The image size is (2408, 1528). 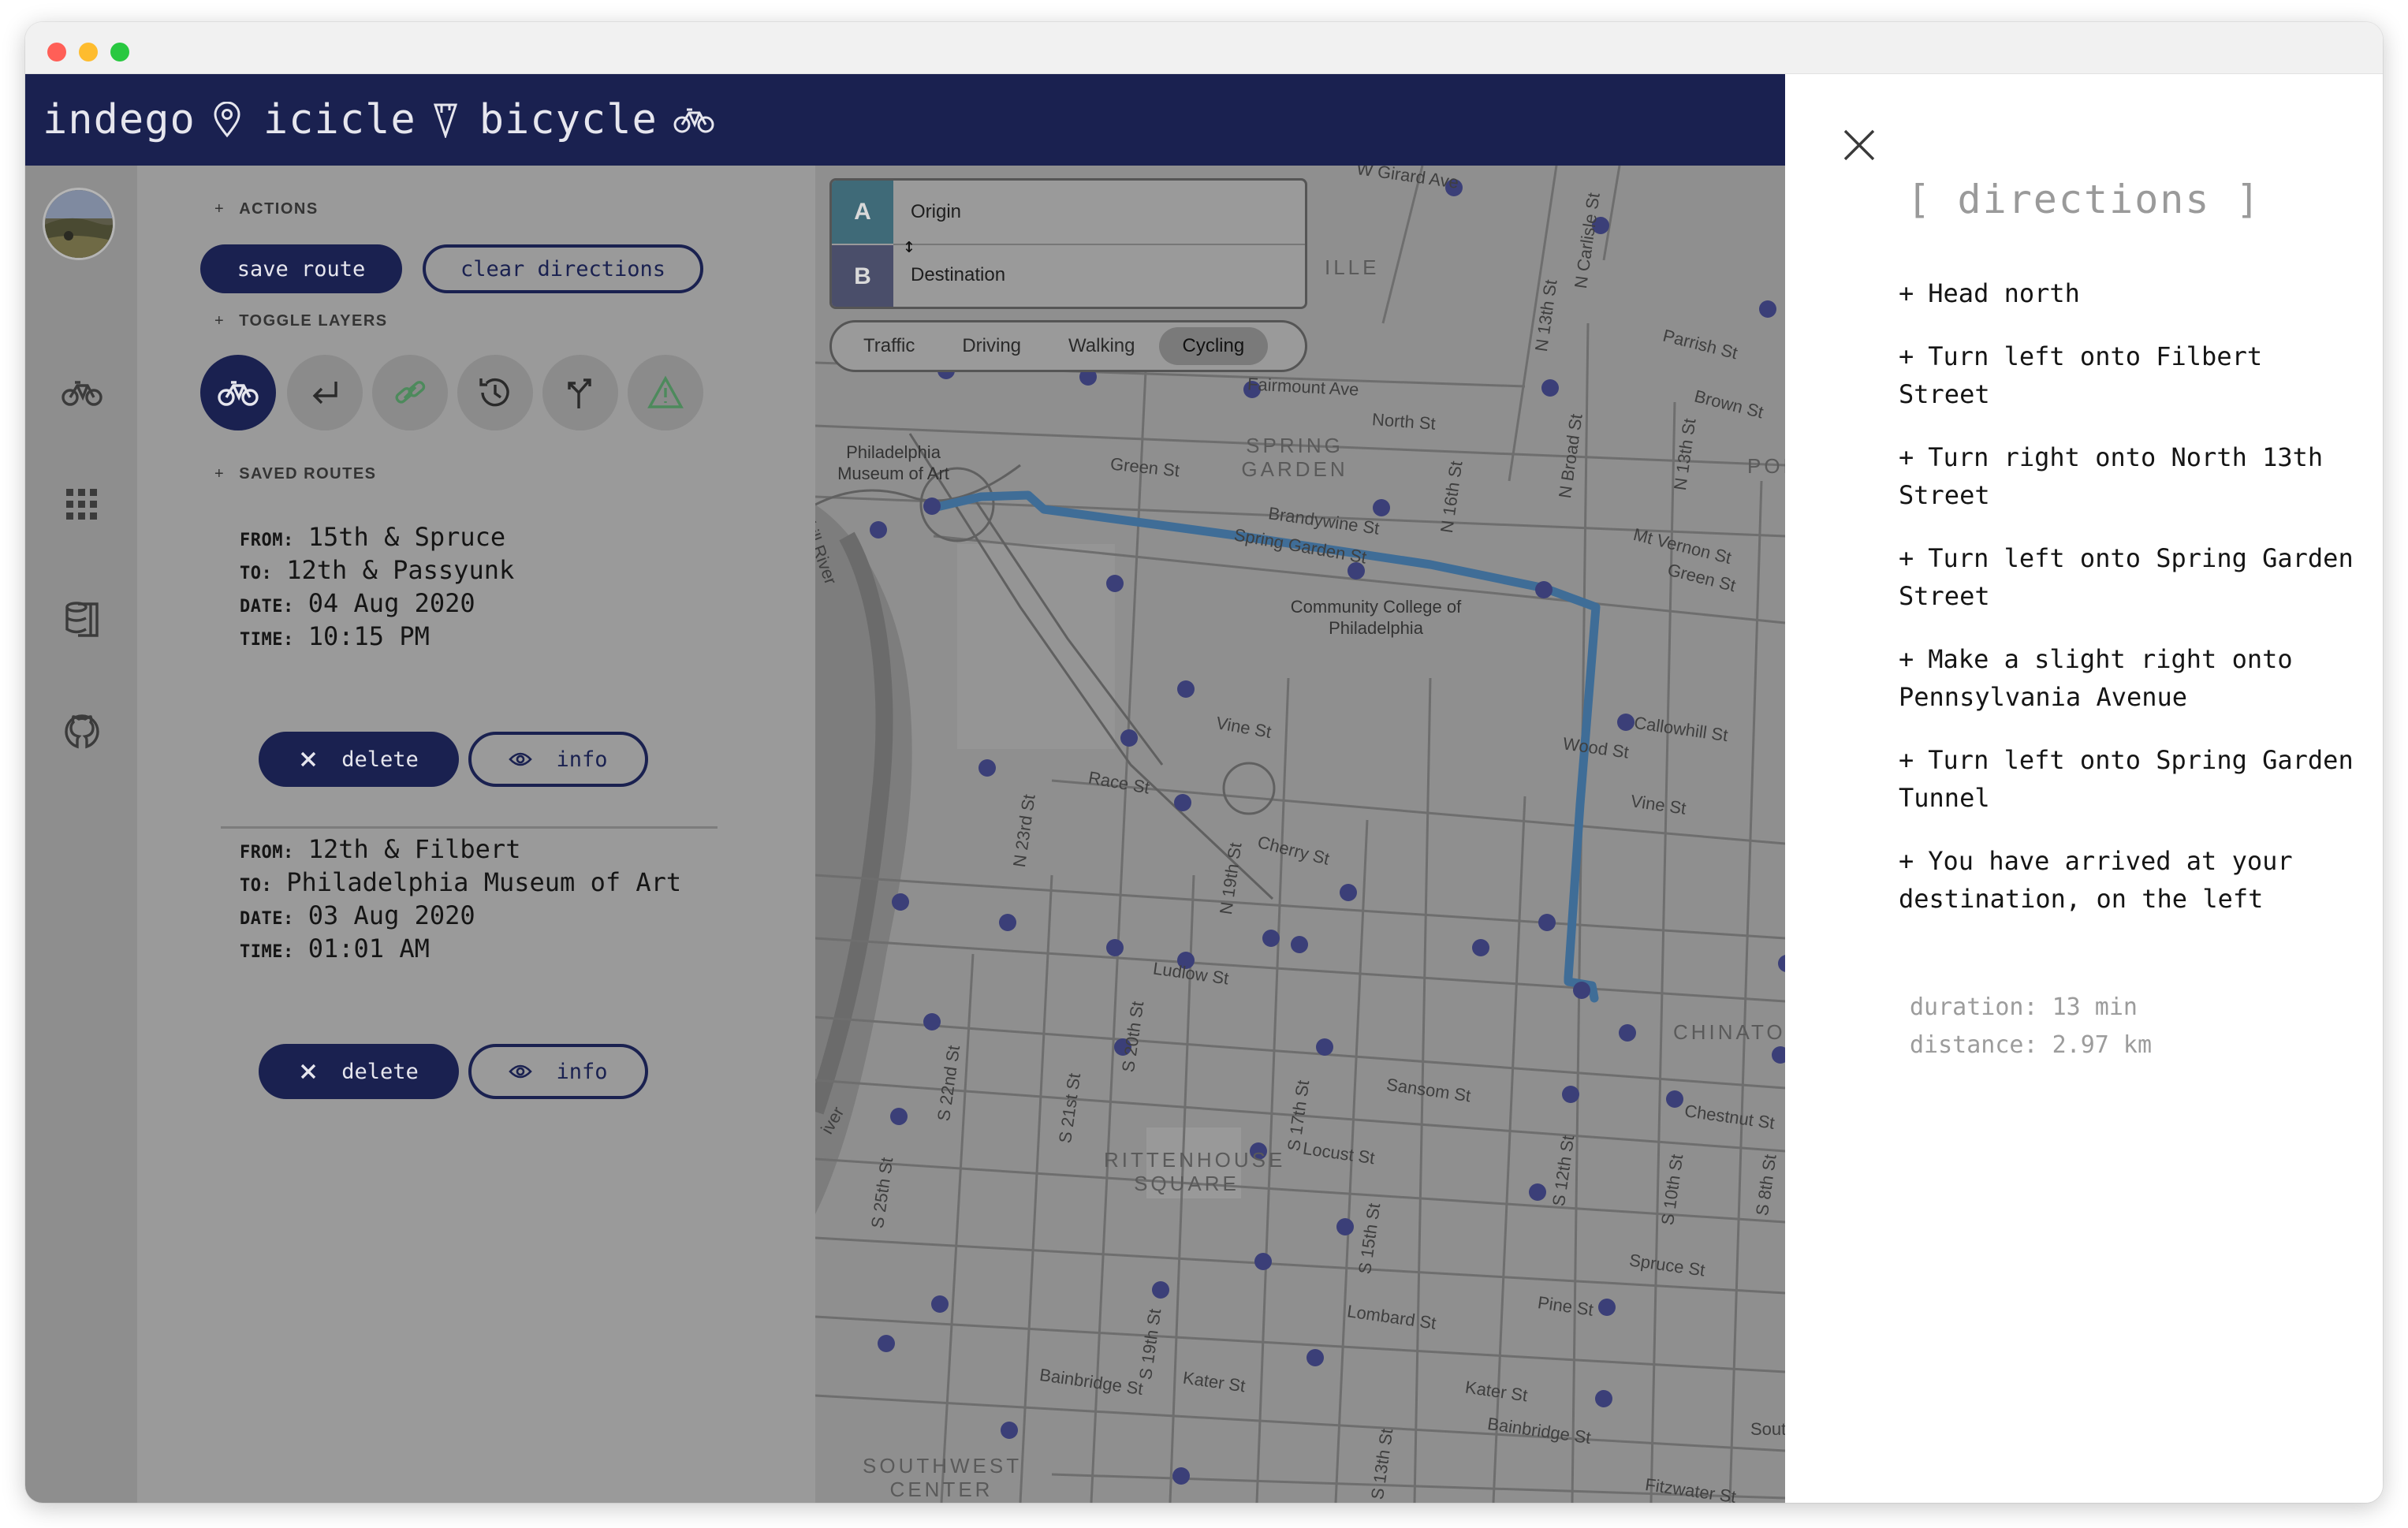 What do you see at coordinates (1195, 1171) in the screenshot?
I see `area-label: RITTENHOUSE SQUARE` at bounding box center [1195, 1171].